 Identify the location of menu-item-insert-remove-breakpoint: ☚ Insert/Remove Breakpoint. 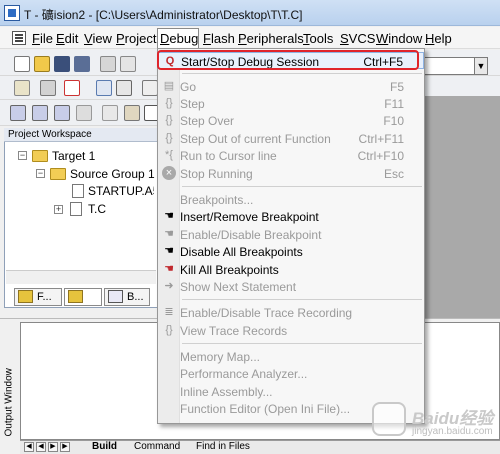
(291, 216).